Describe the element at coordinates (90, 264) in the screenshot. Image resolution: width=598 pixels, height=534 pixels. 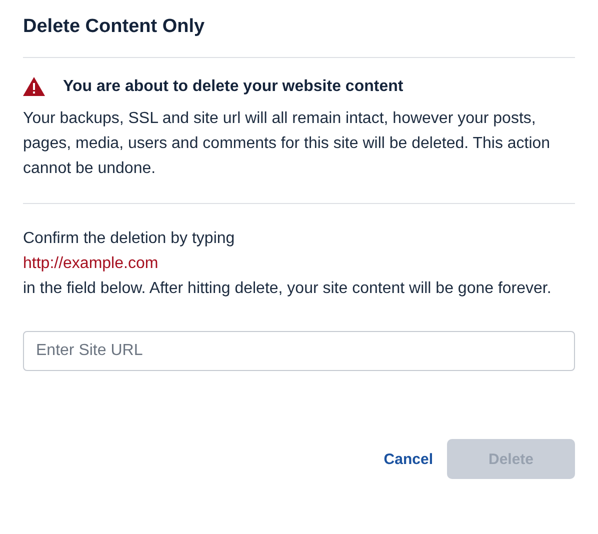
I see `site-url: http://example.com` at that location.